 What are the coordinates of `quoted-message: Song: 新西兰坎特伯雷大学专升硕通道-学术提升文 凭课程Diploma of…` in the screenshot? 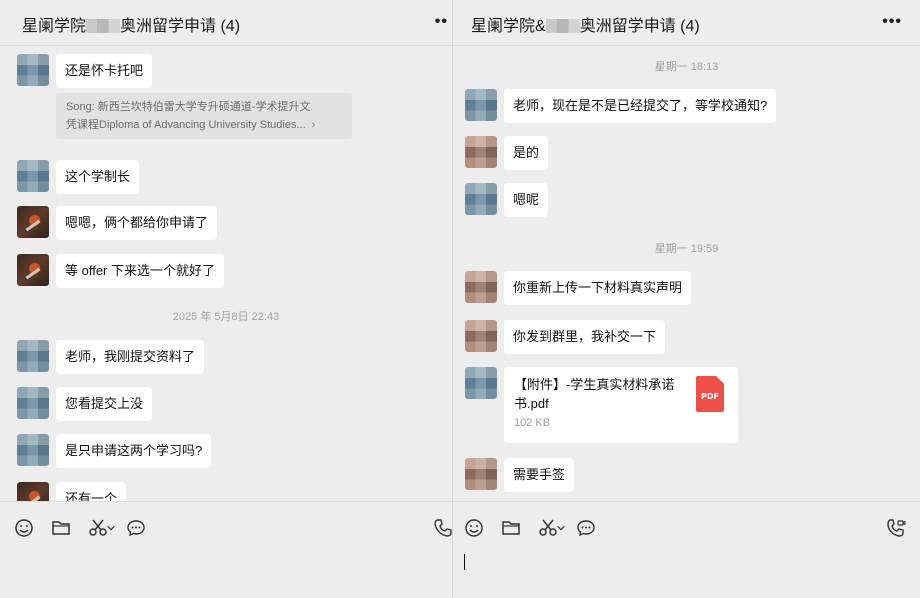 It's located at (204, 116).